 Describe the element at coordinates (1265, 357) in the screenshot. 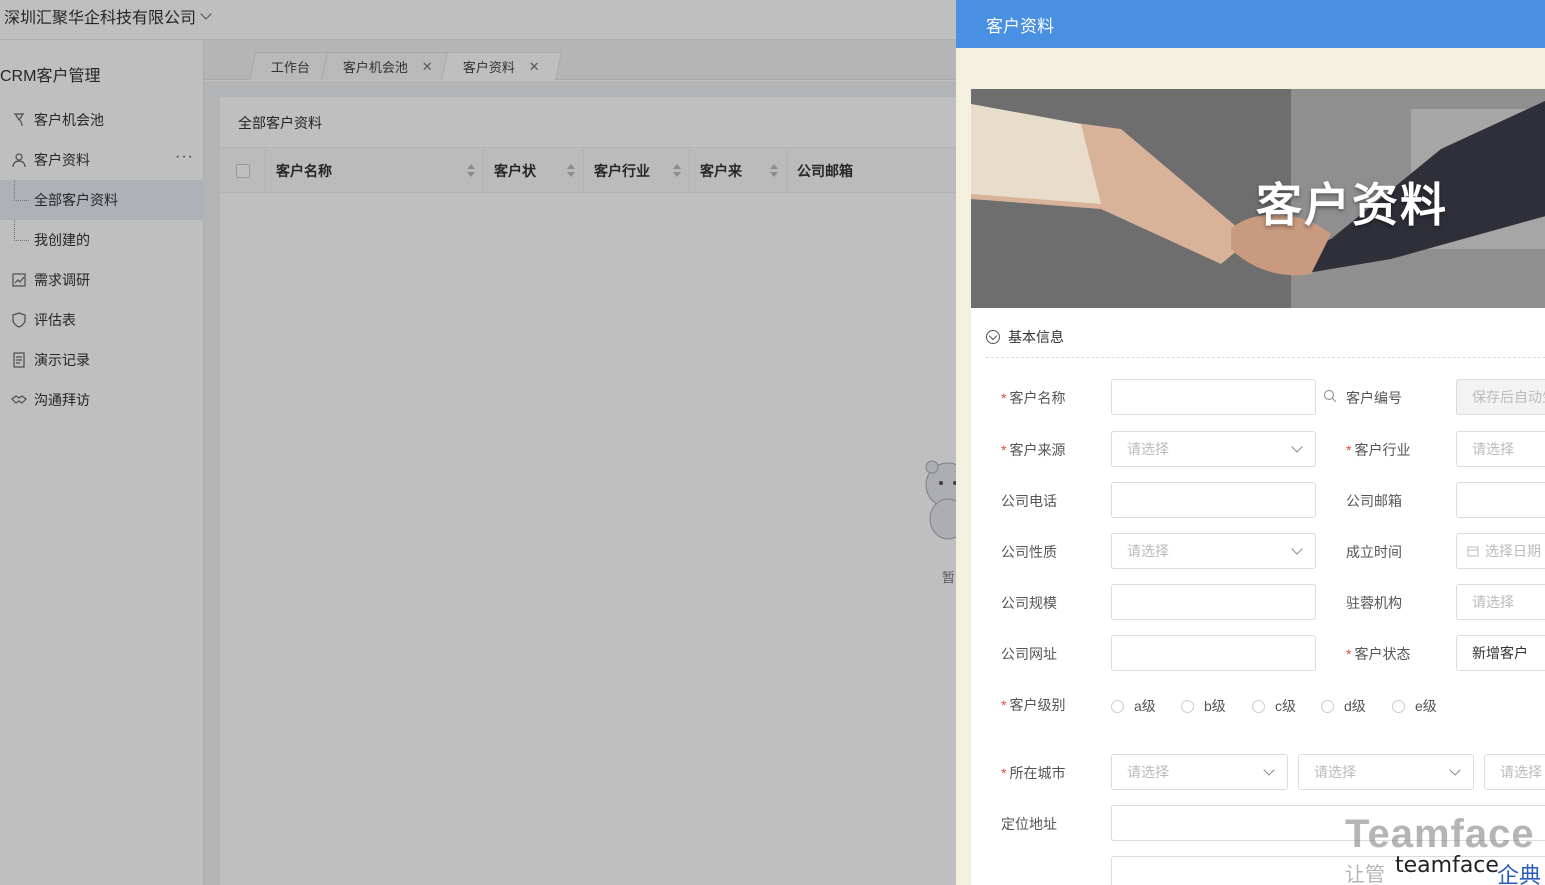

I see `section-divider` at that location.